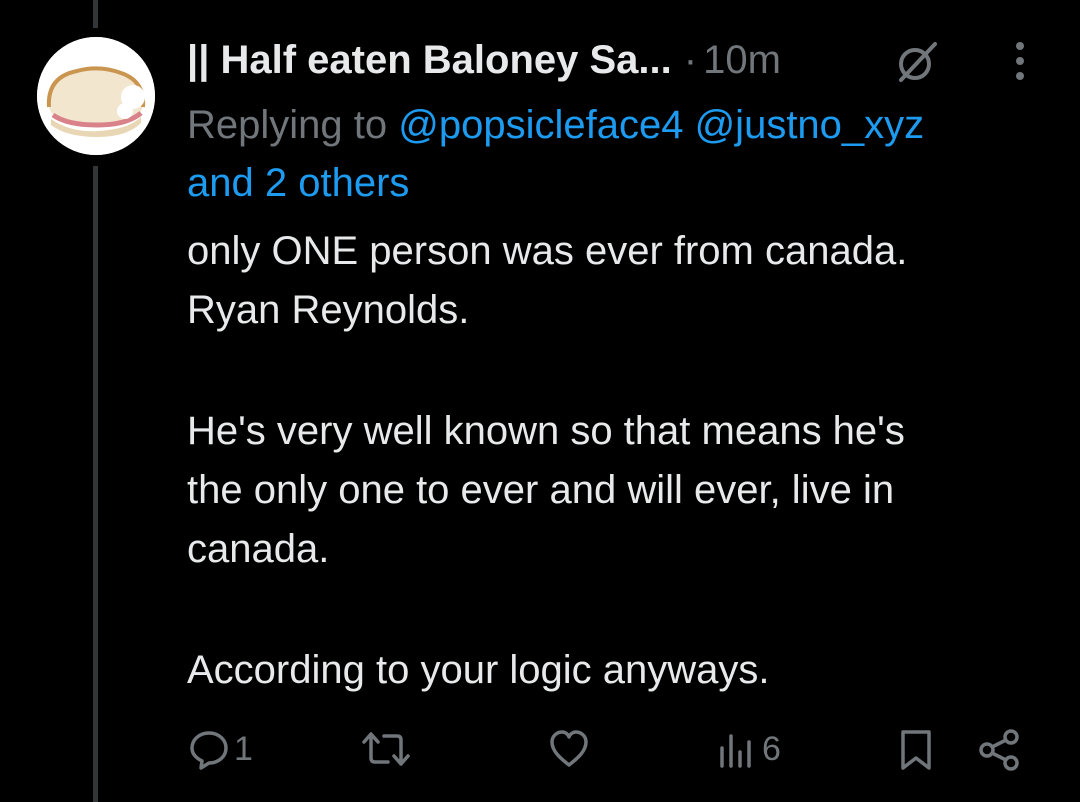 This screenshot has width=1080, height=802. What do you see at coordinates (298, 183) in the screenshot?
I see `and-others-link: and 2 others` at bounding box center [298, 183].